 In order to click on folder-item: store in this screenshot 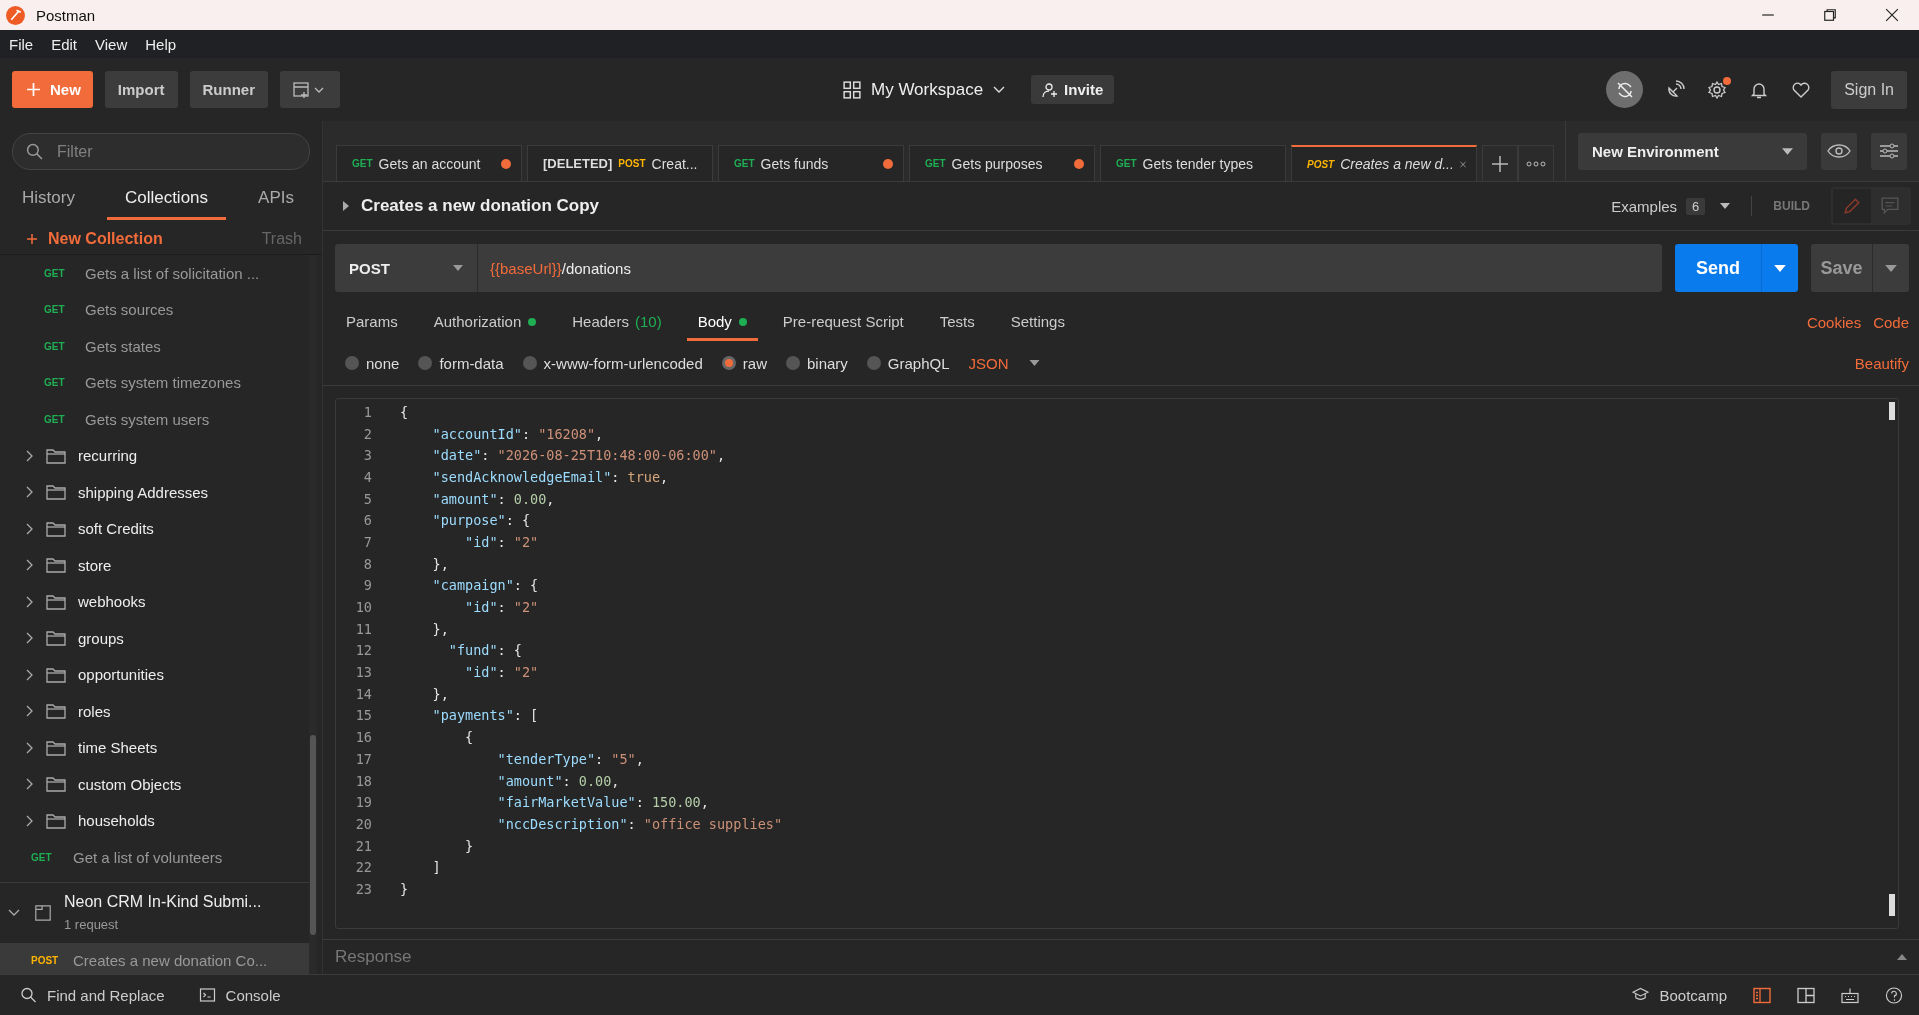, I will do `click(154, 565)`.